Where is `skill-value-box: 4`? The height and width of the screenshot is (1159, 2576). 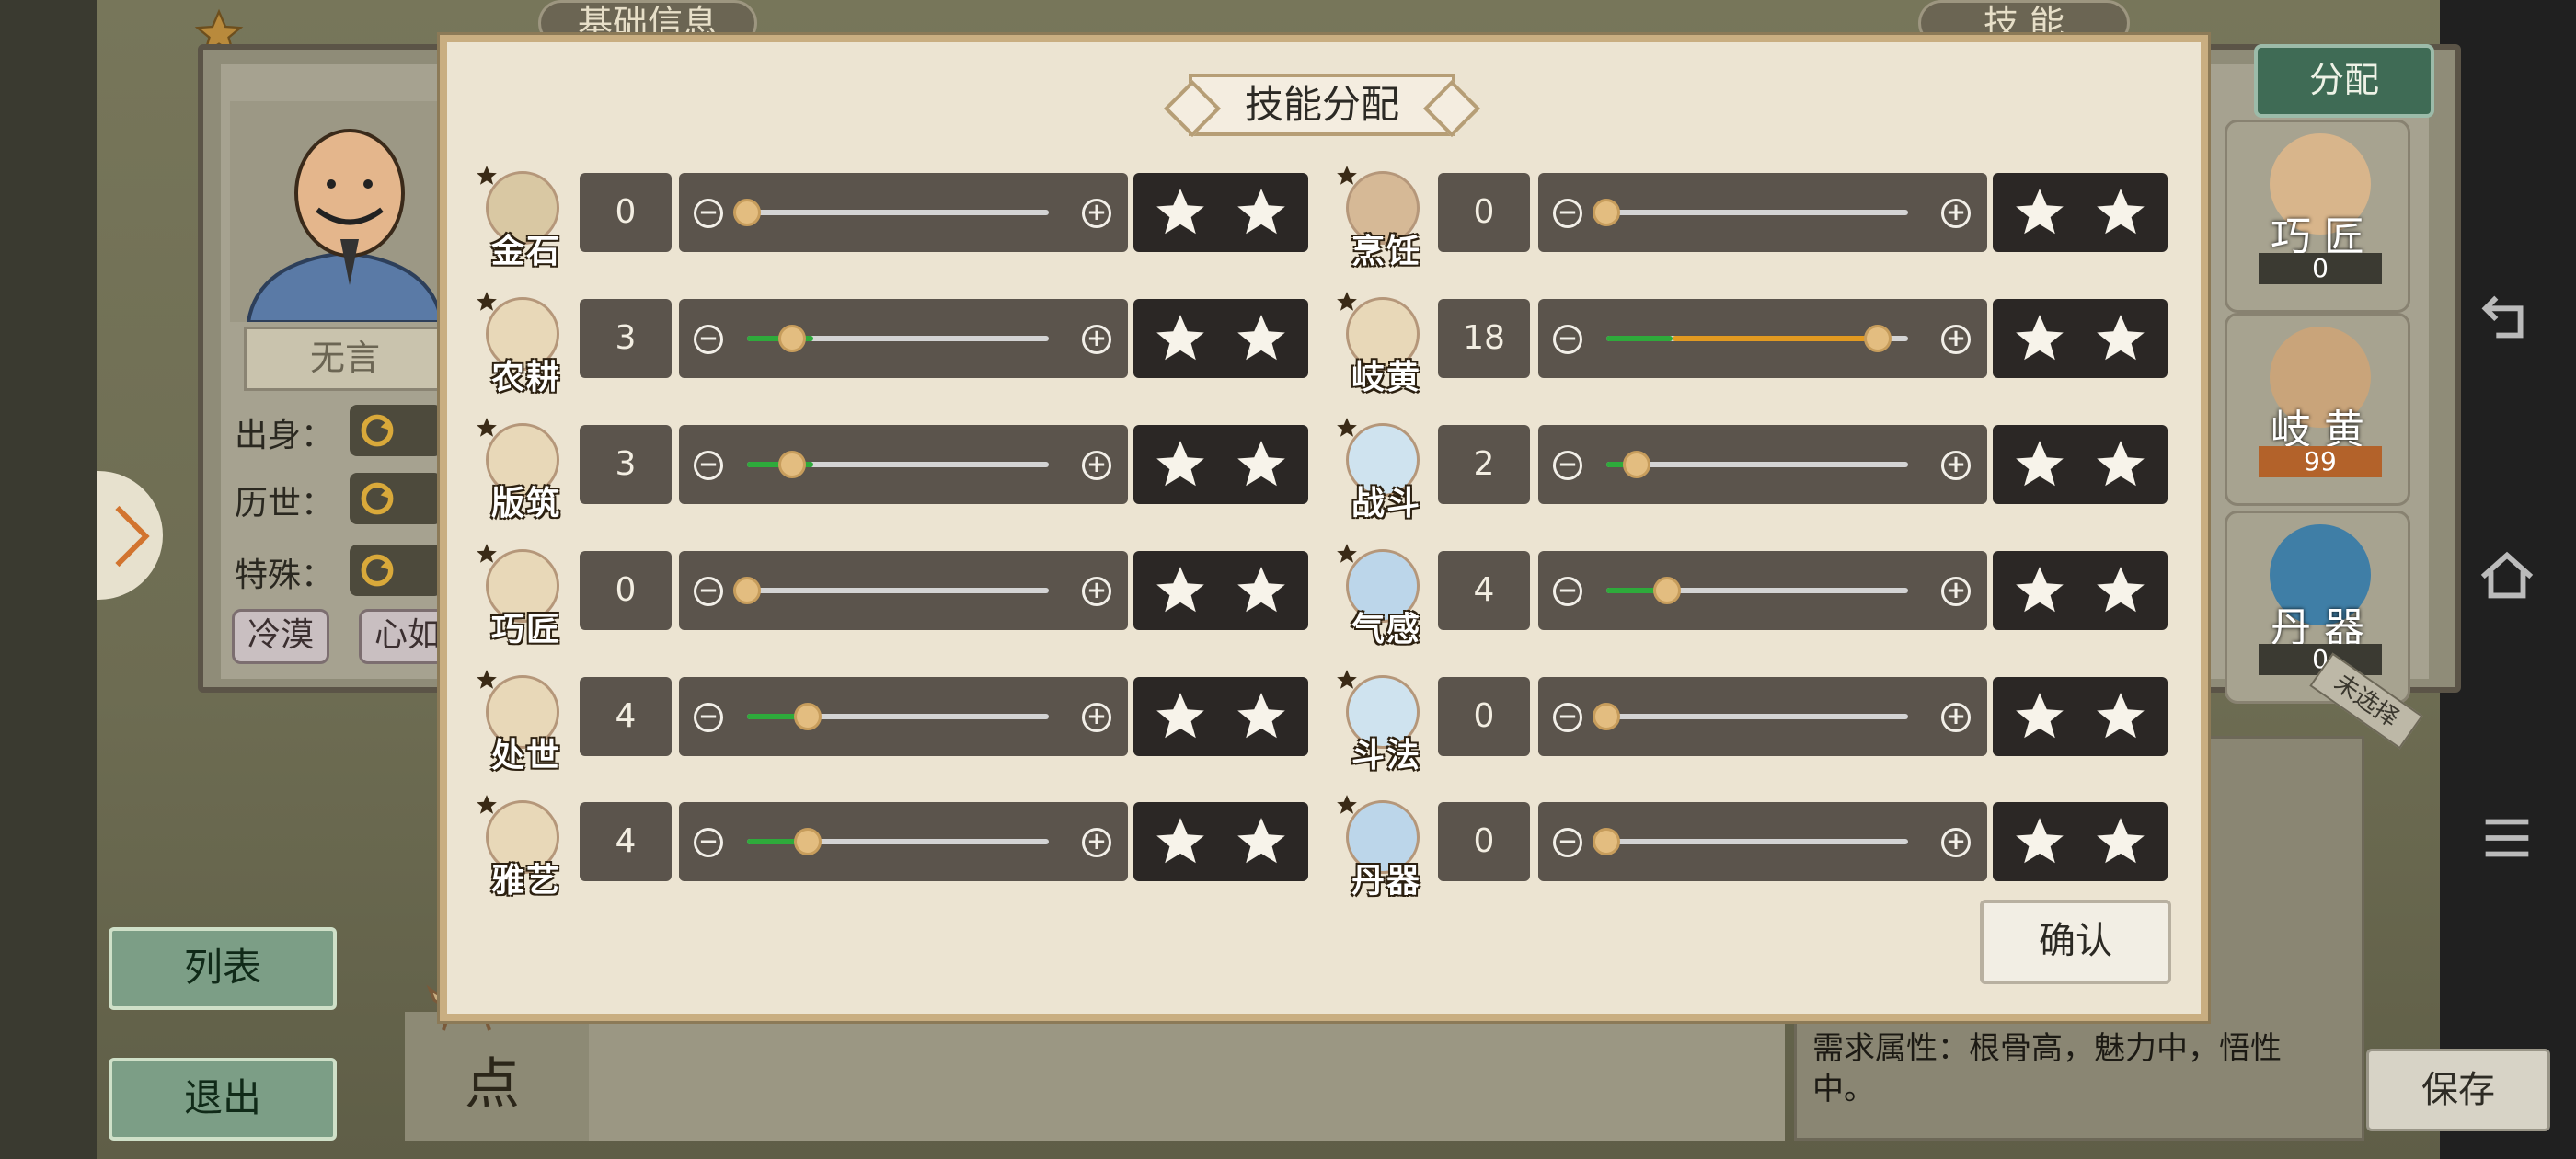
skill-value-box: 4 is located at coordinates (626, 841).